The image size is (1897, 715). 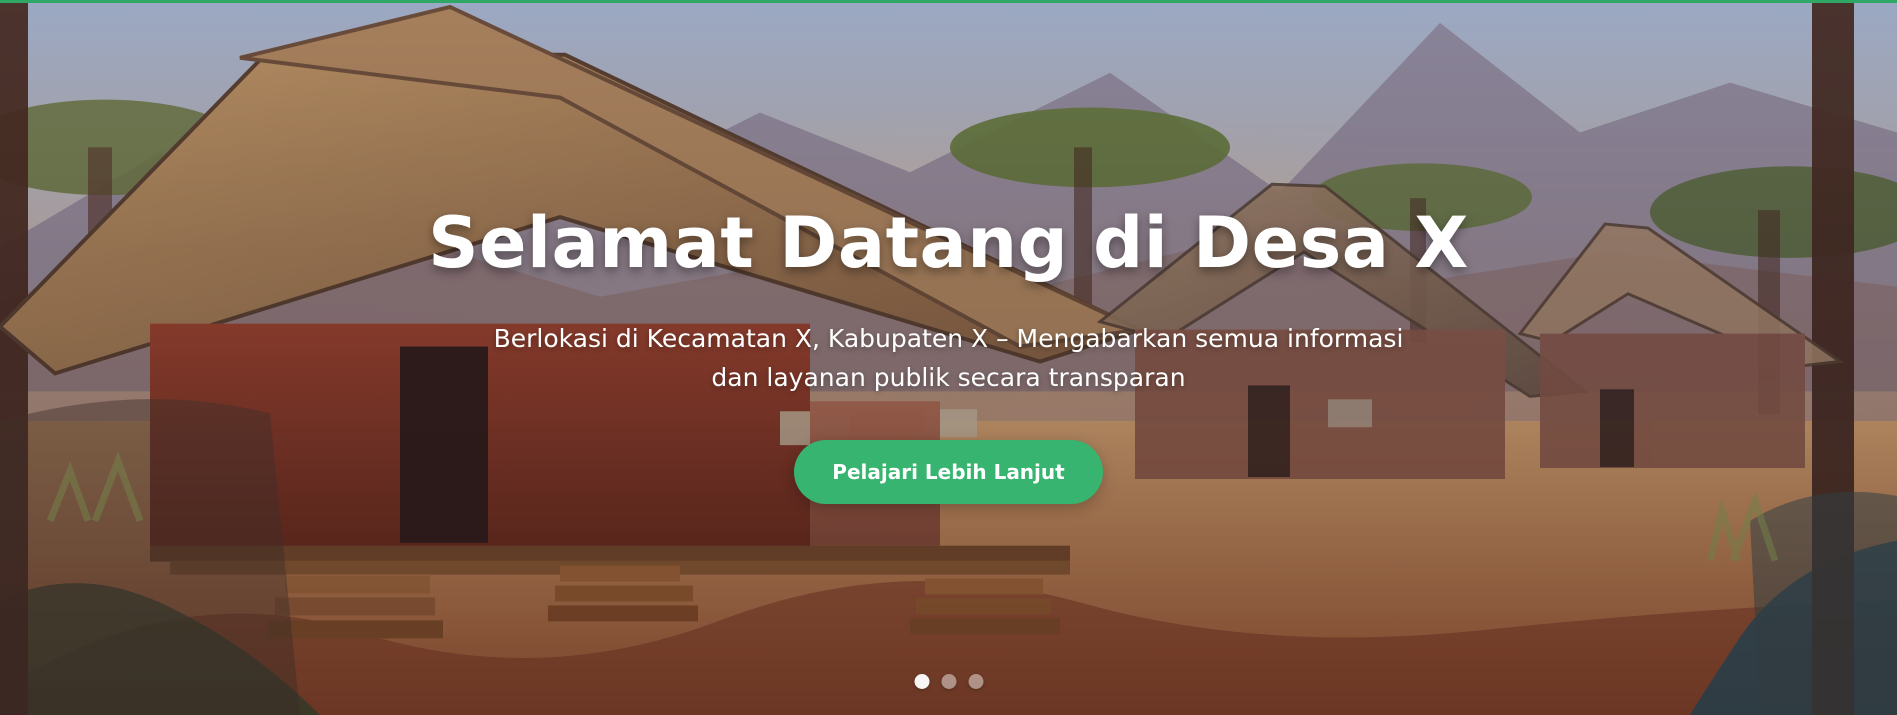 I want to click on hero-subtitle-line-2: dan layanan publik secara transparan, so click(x=948, y=377).